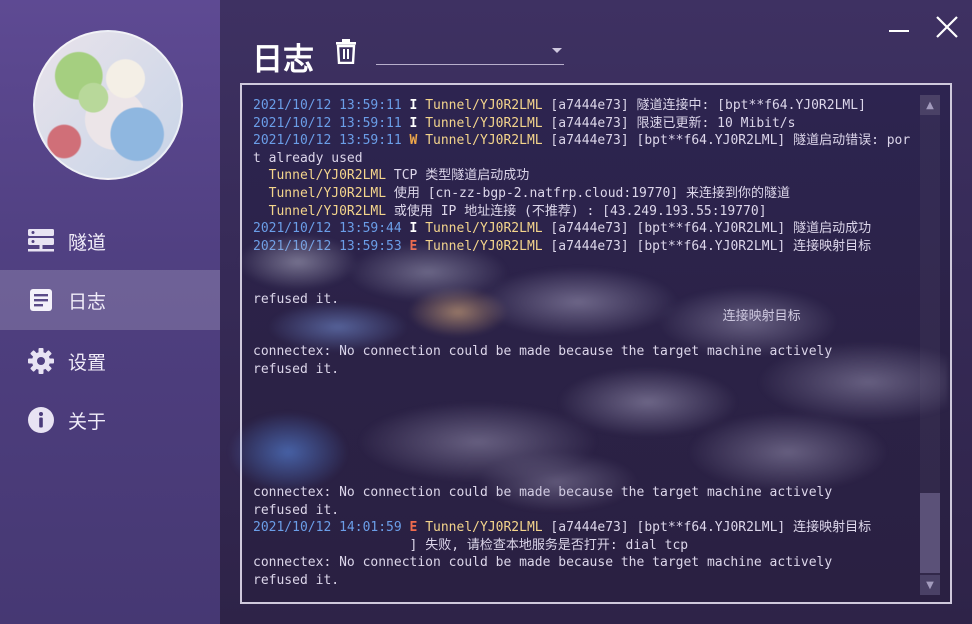  I want to click on log-level: W, so click(413, 141).